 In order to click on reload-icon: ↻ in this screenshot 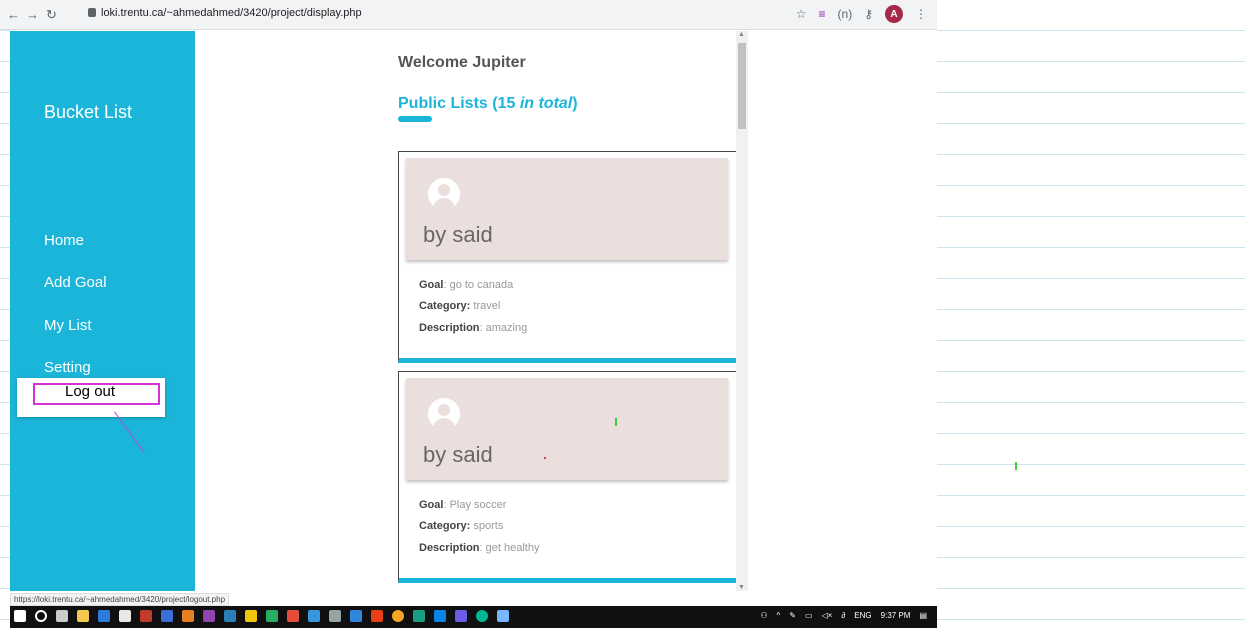, I will do `click(51, 15)`.